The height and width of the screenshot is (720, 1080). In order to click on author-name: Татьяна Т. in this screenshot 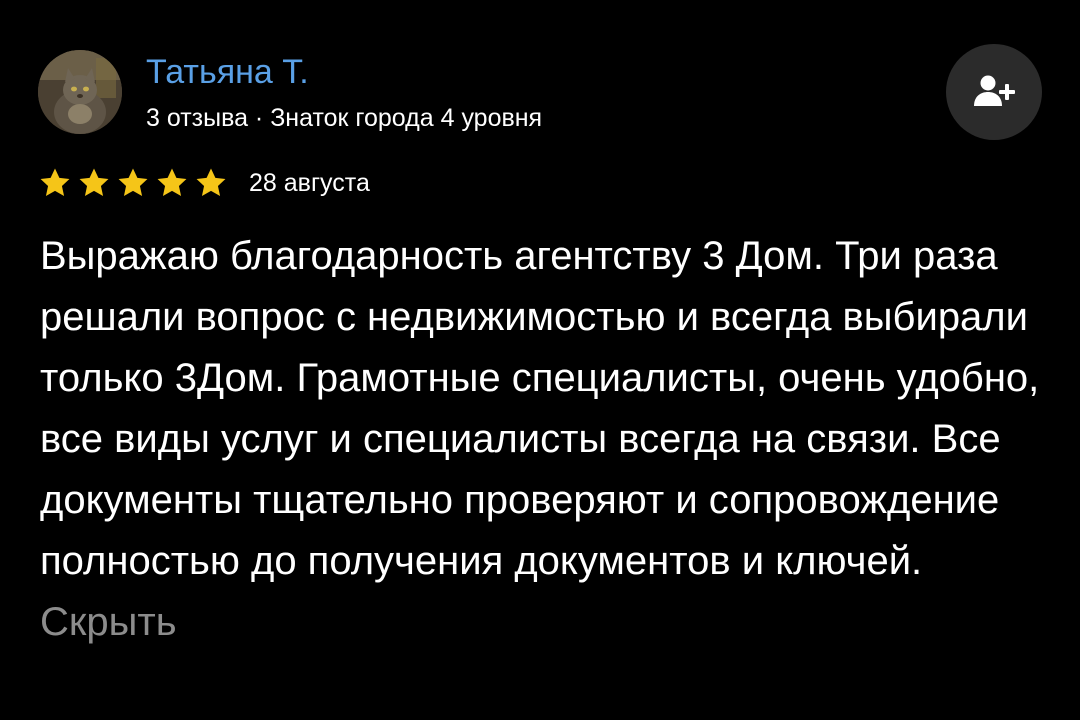, I will do `click(227, 72)`.